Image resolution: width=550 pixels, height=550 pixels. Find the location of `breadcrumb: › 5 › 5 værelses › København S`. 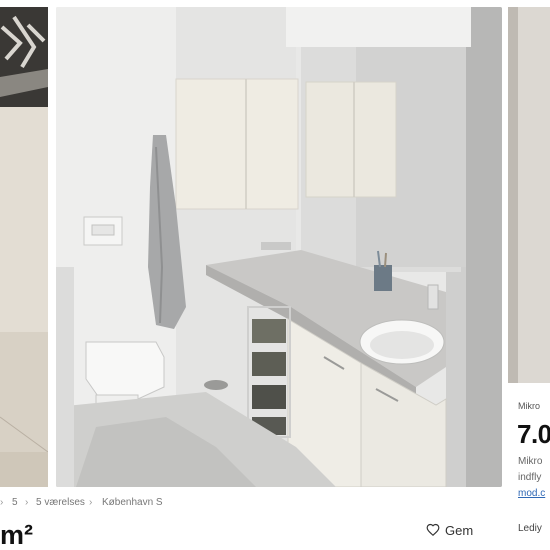

breadcrumb: › 5 › 5 værelses › København S is located at coordinates (252, 505).